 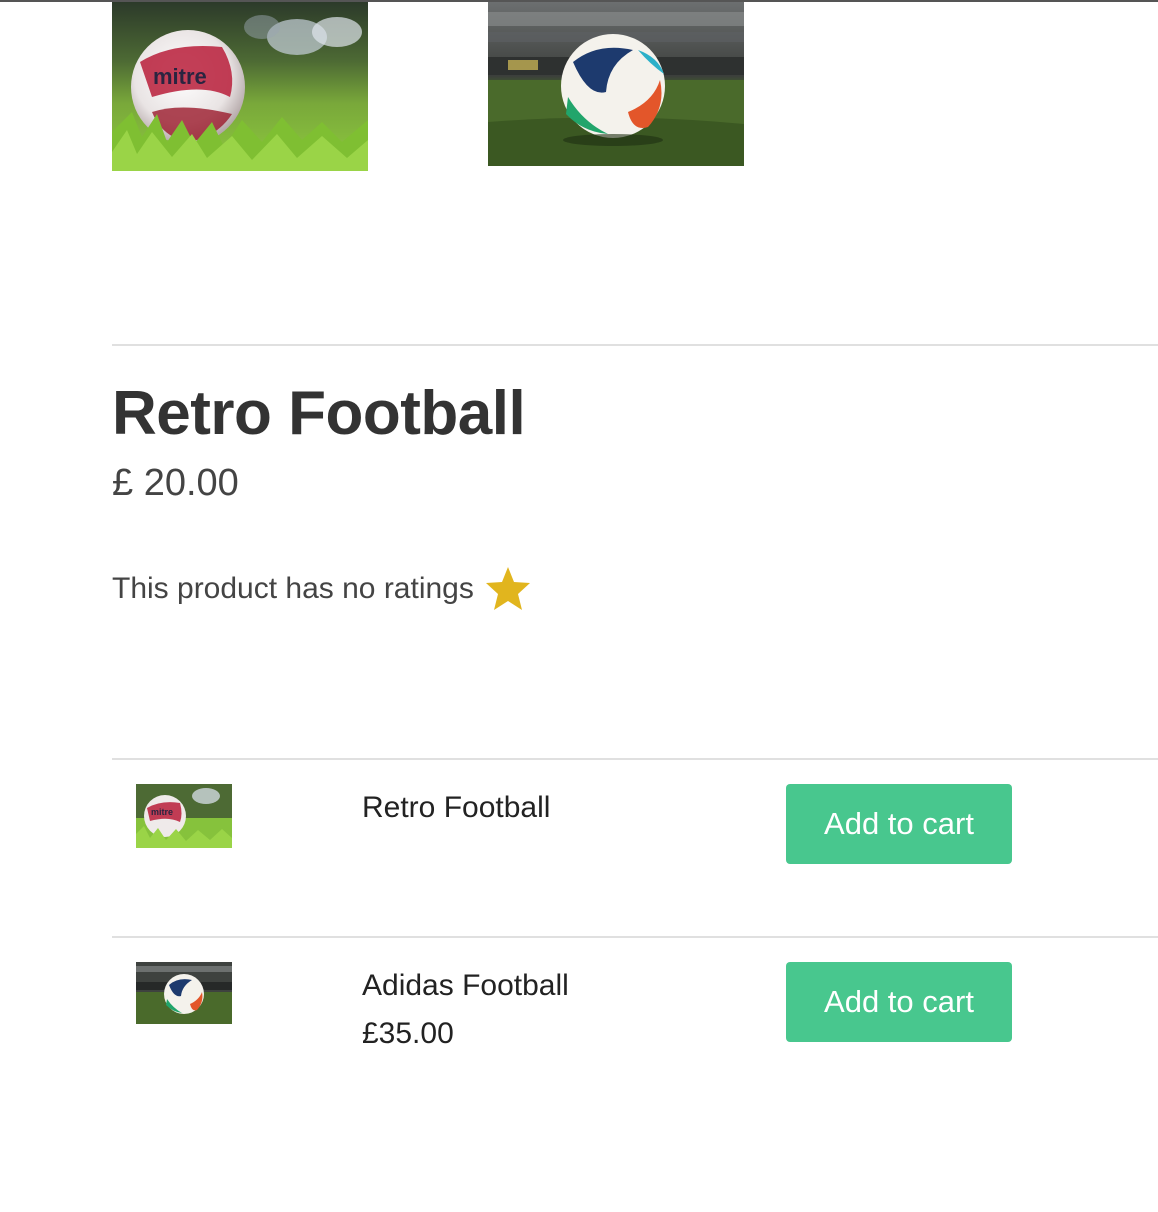 I want to click on section-divider, so click(x=635, y=345).